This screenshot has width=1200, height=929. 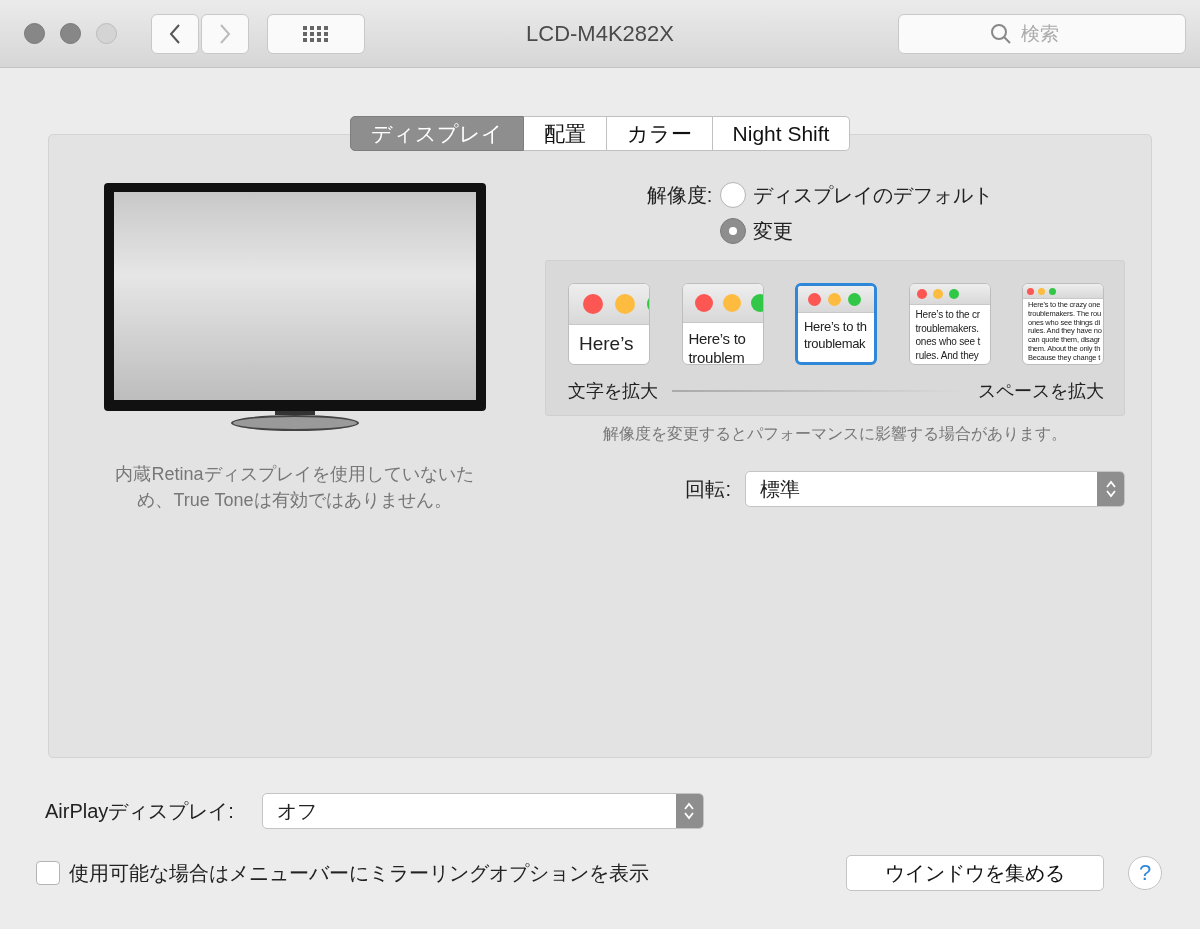 I want to click on search-field: 検索, so click(x=1042, y=33).